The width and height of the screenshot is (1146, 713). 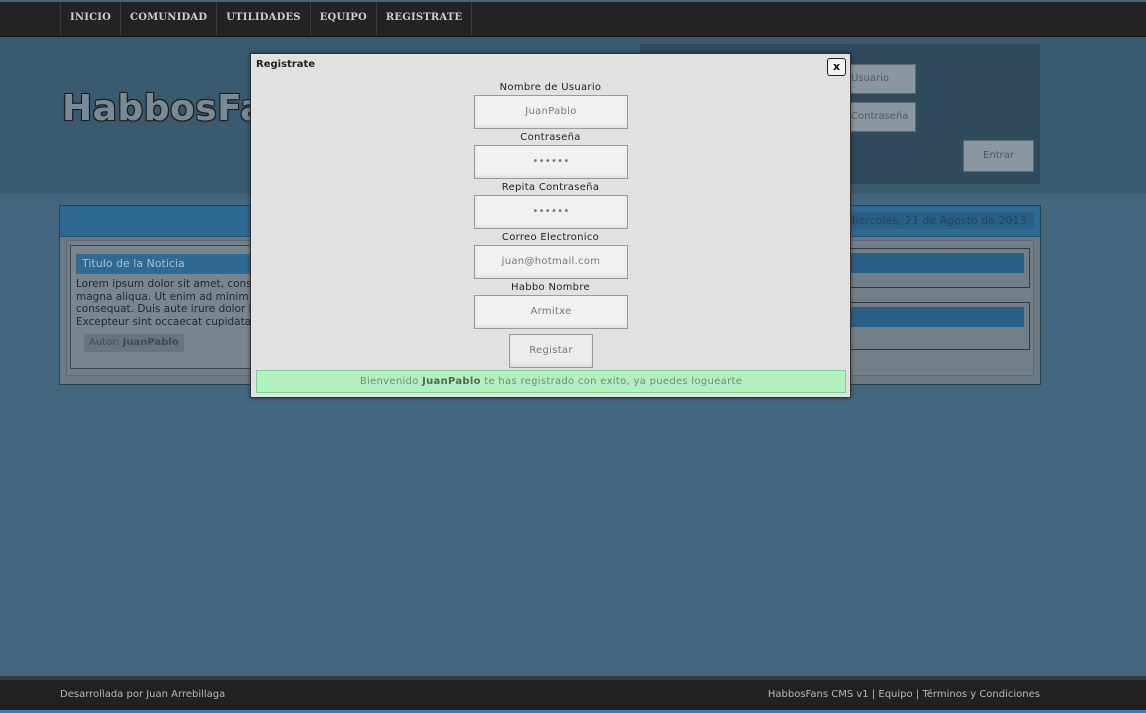 I want to click on repeat-password-input: ••••••, so click(x=551, y=212).